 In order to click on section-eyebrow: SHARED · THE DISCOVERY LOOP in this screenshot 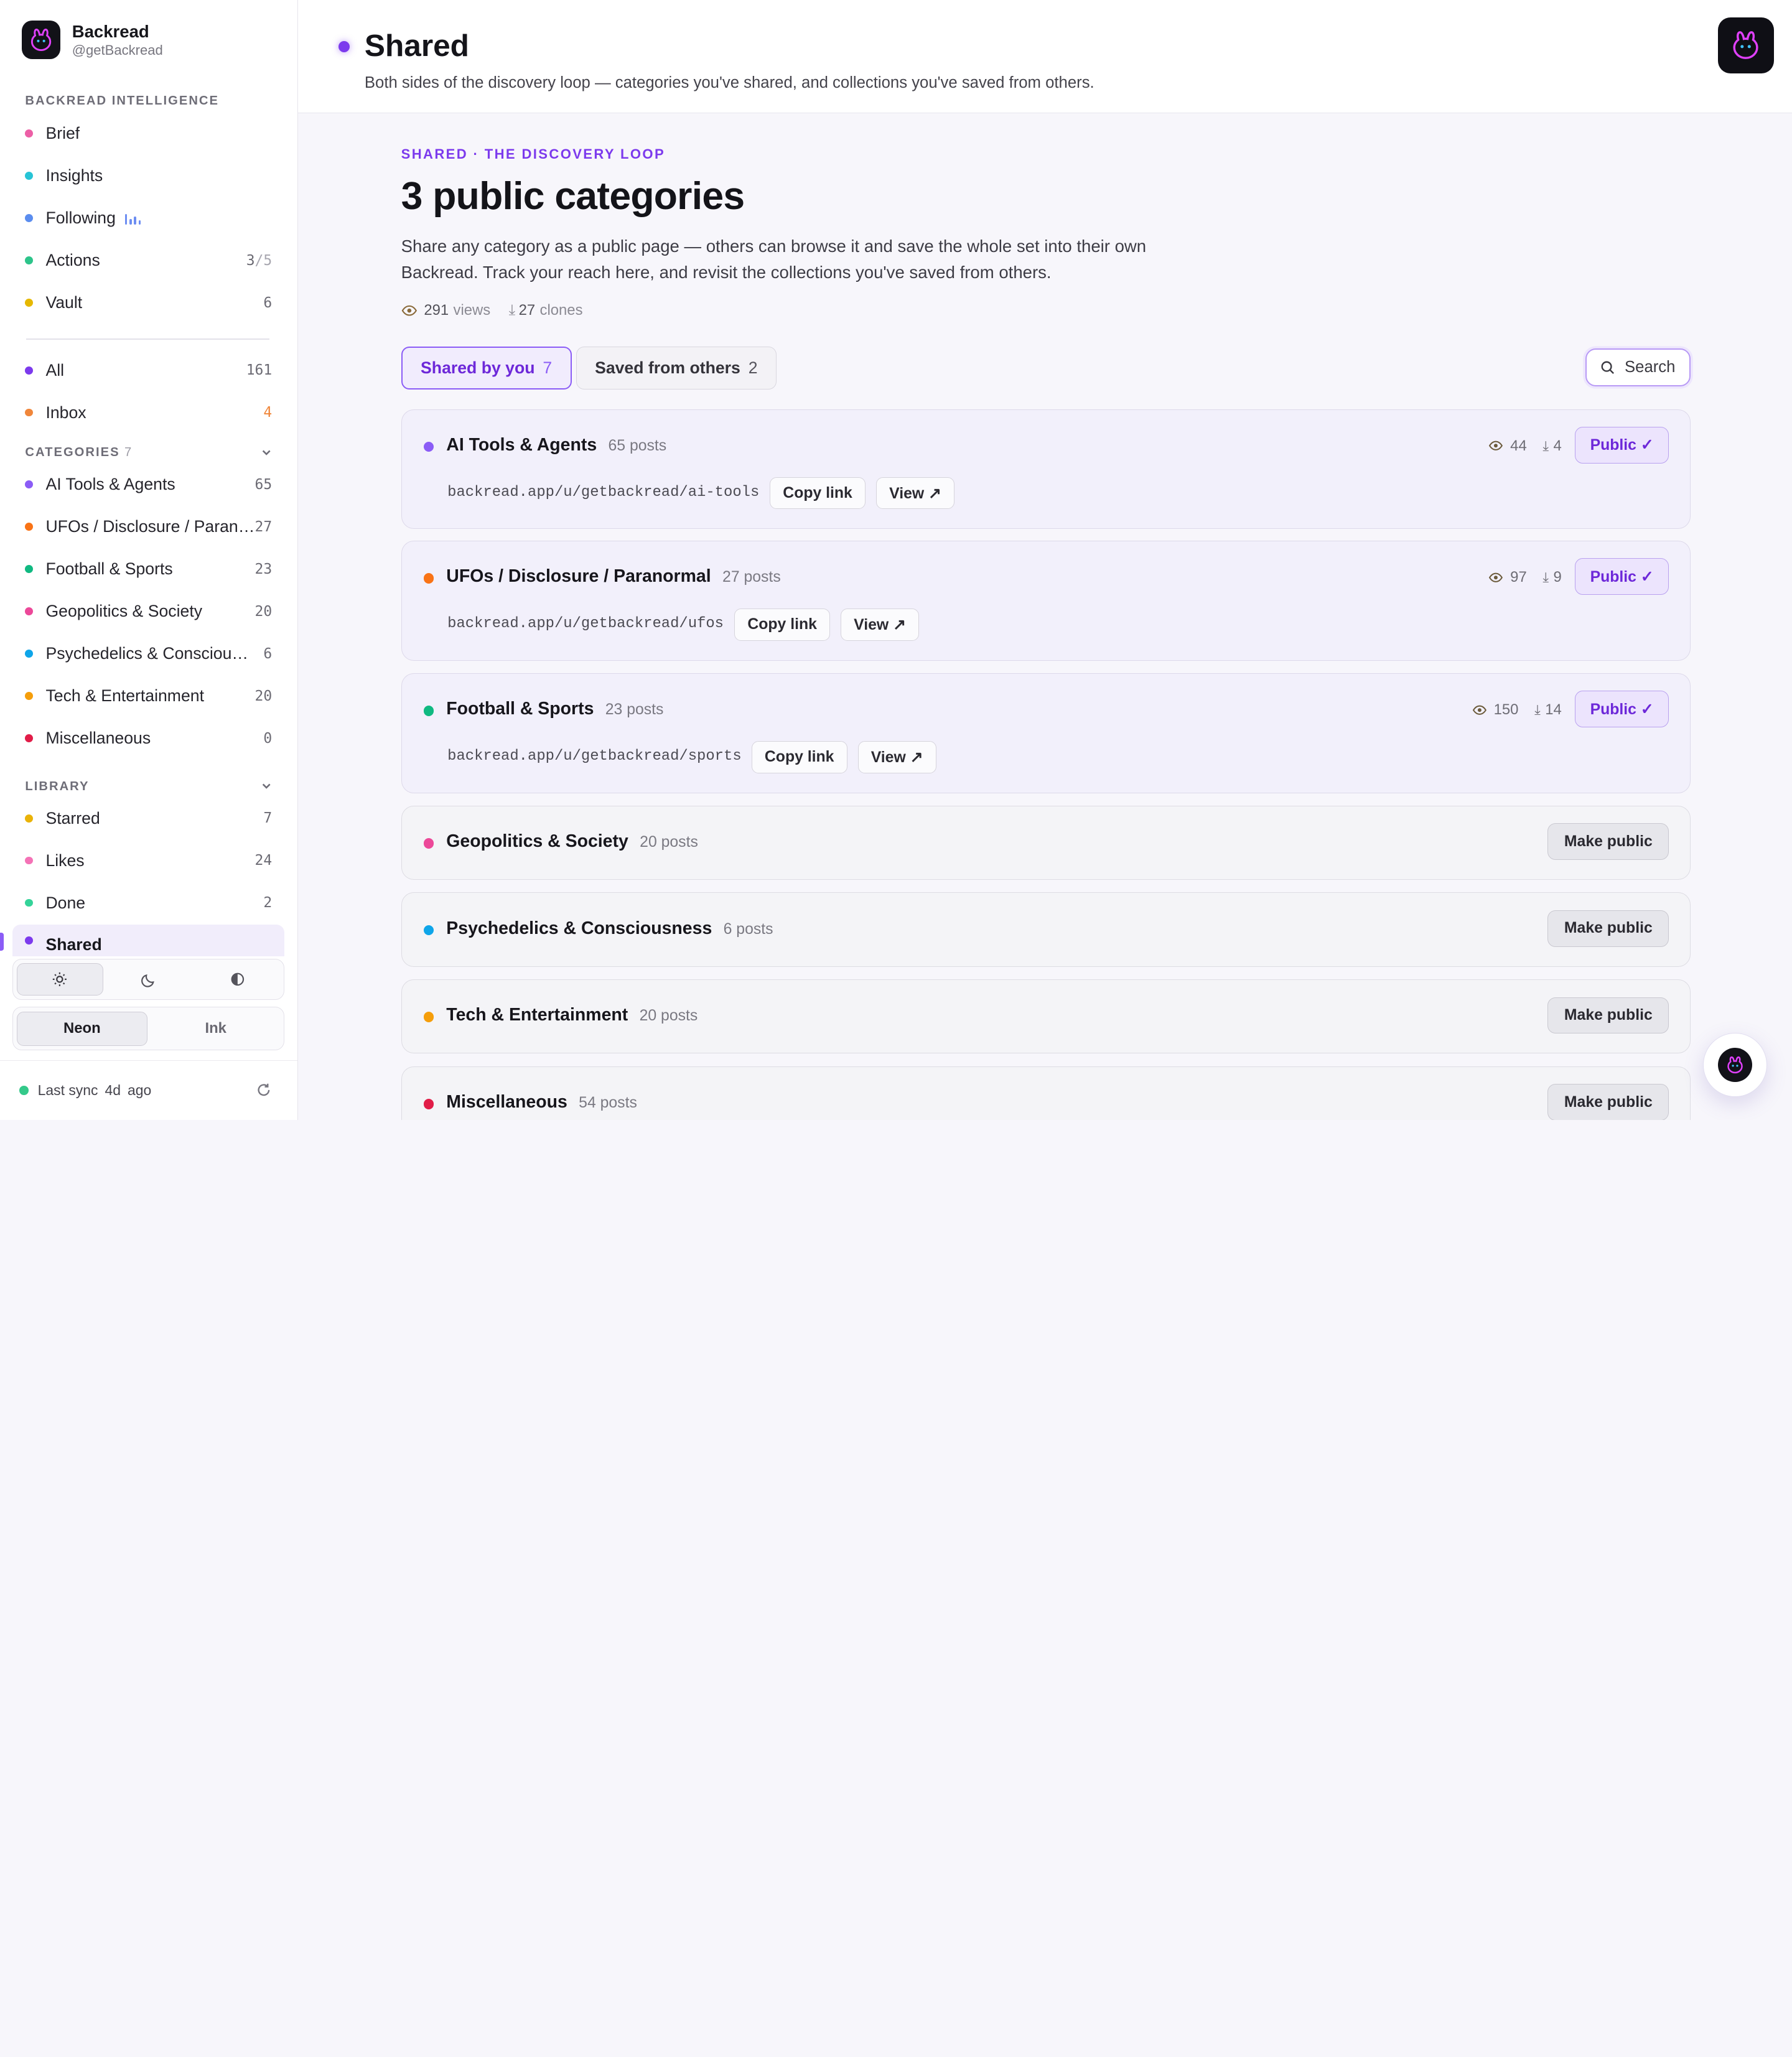, I will do `click(533, 154)`.